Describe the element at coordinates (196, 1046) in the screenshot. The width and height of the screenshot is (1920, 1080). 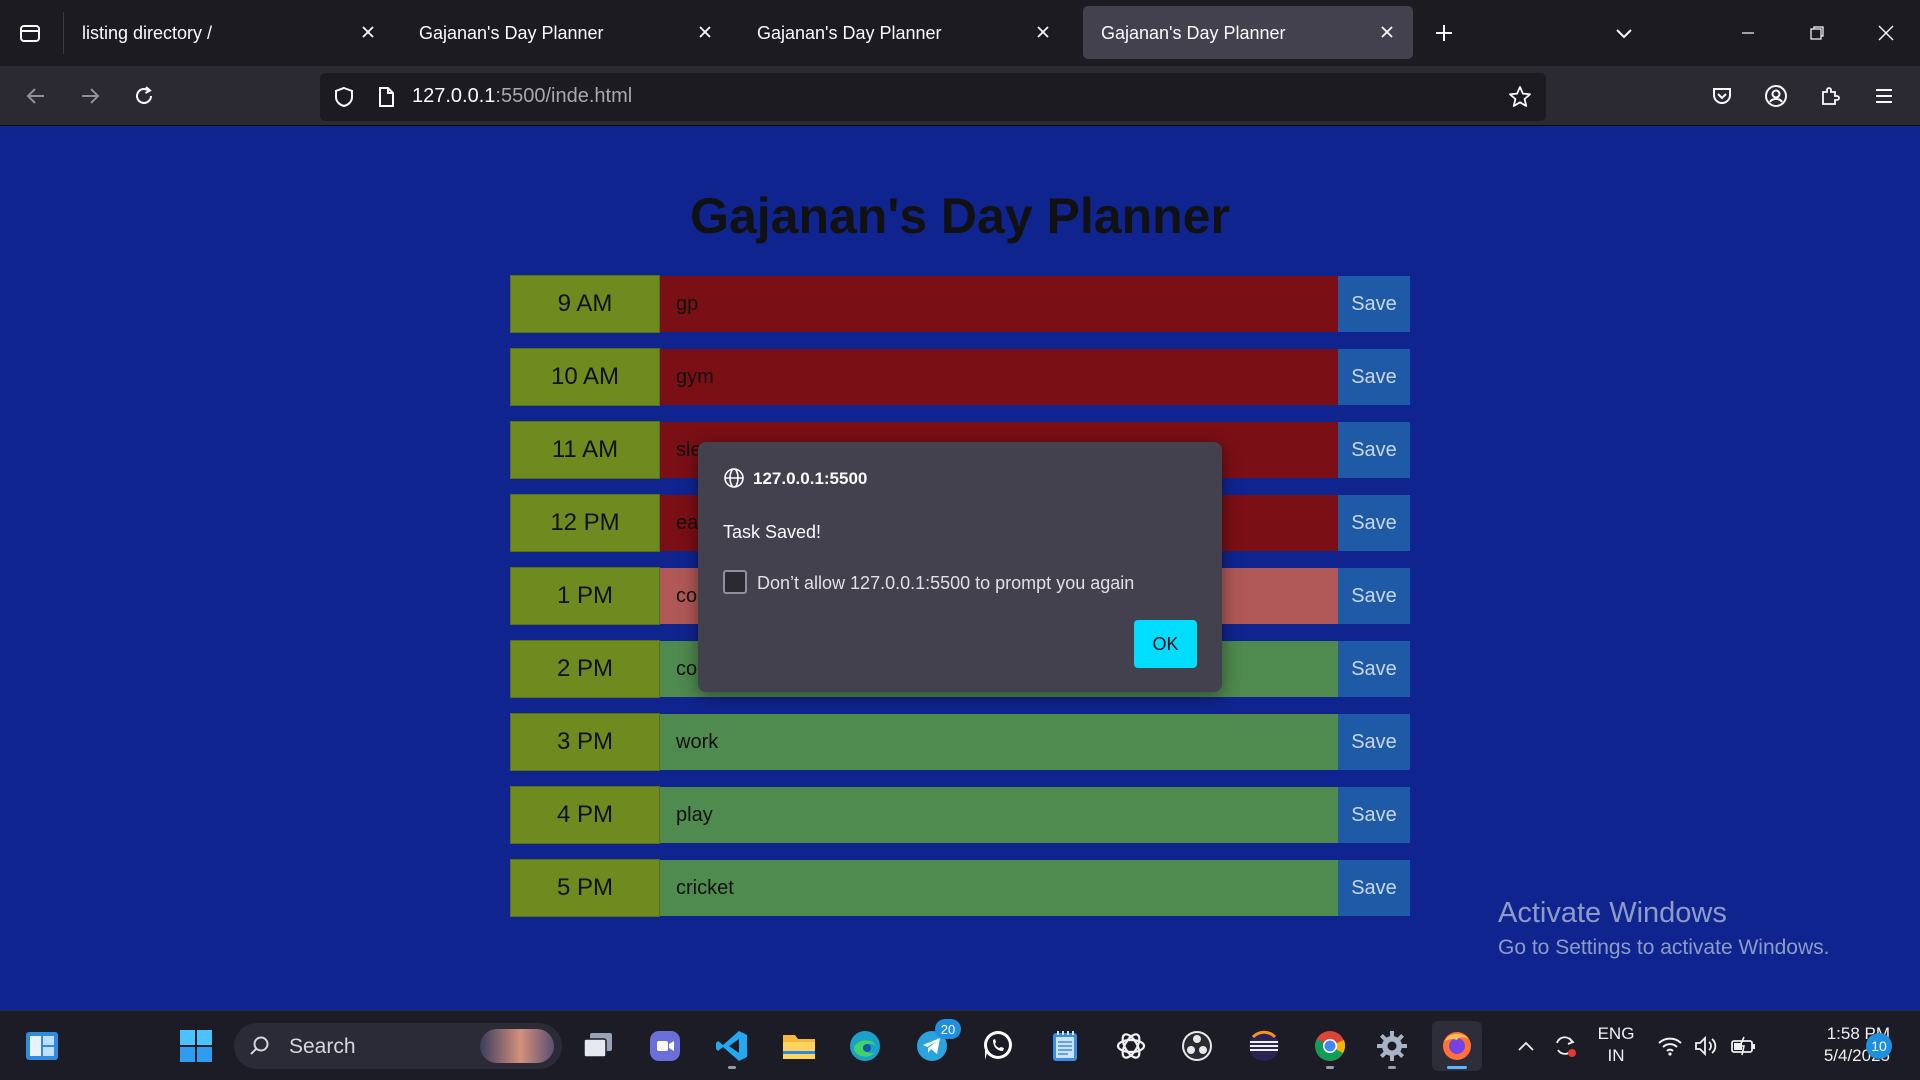
I see `start-windows-icon` at that location.